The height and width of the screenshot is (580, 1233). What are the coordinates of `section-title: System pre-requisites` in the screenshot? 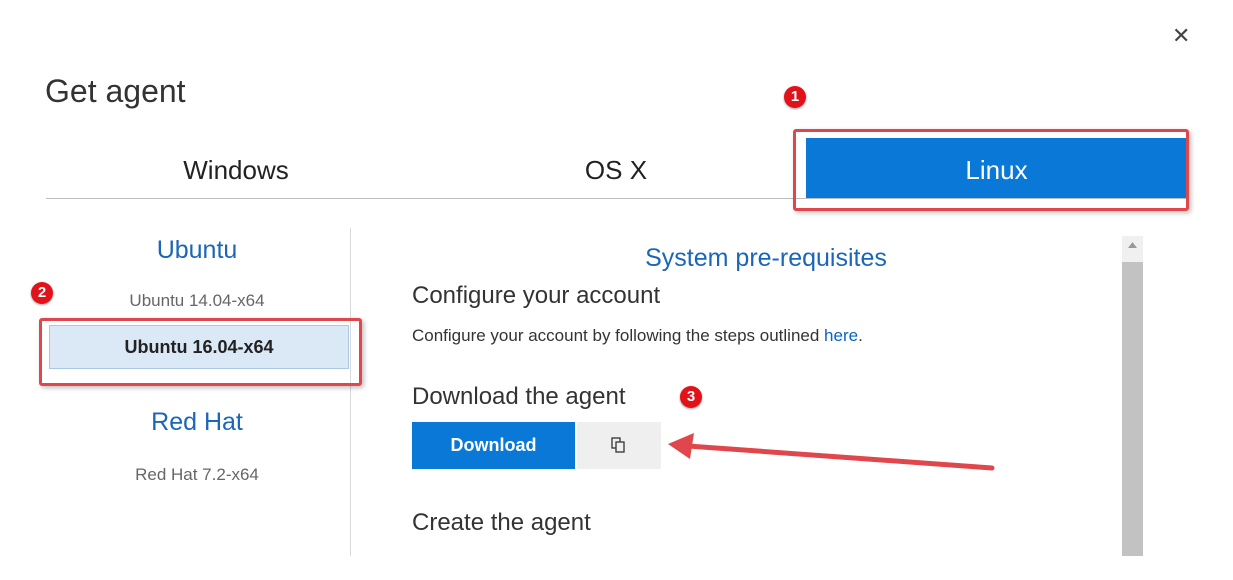 It's located at (766, 258).